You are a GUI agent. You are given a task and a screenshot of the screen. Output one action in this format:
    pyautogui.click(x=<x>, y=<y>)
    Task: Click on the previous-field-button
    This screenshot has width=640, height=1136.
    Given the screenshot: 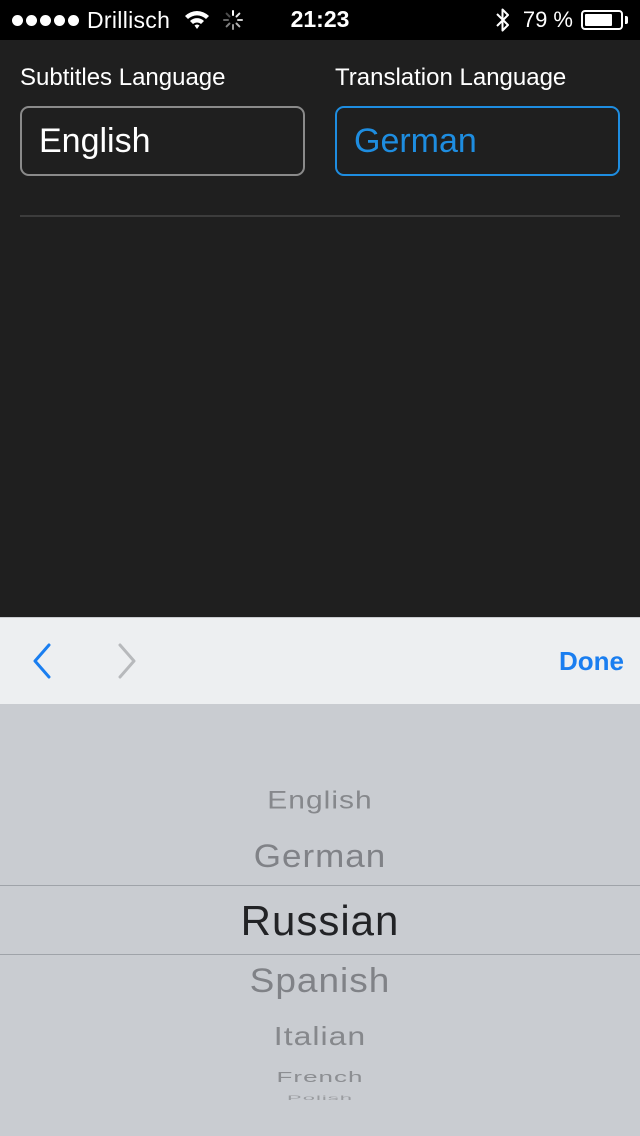 What is the action you would take?
    pyautogui.click(x=42, y=661)
    